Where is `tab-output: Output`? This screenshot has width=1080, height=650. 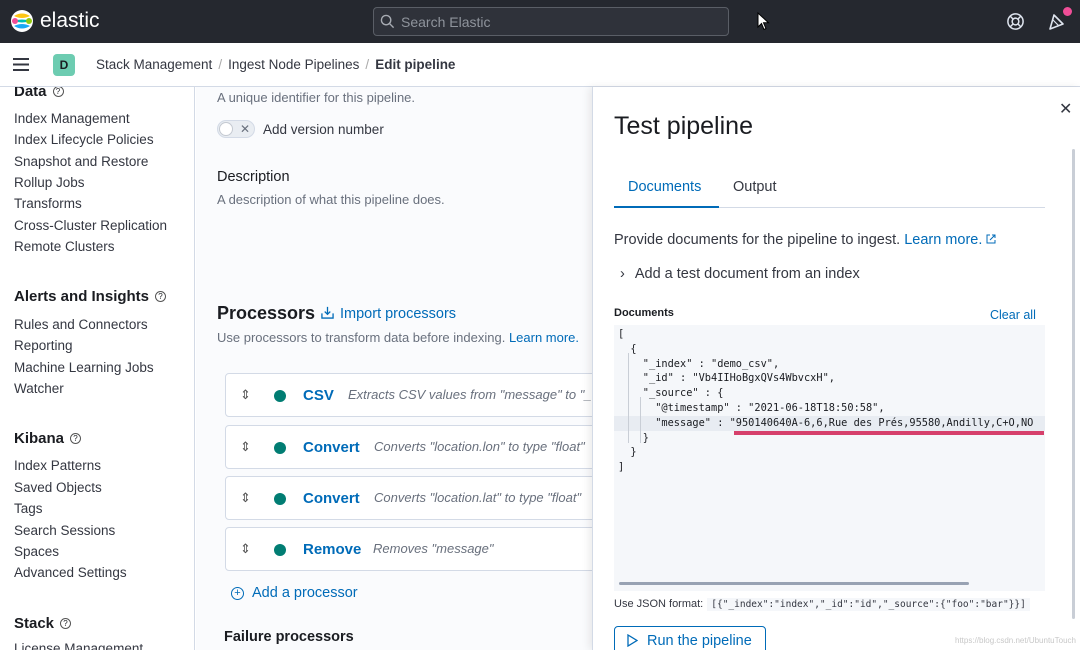 tab-output: Output is located at coordinates (755, 187).